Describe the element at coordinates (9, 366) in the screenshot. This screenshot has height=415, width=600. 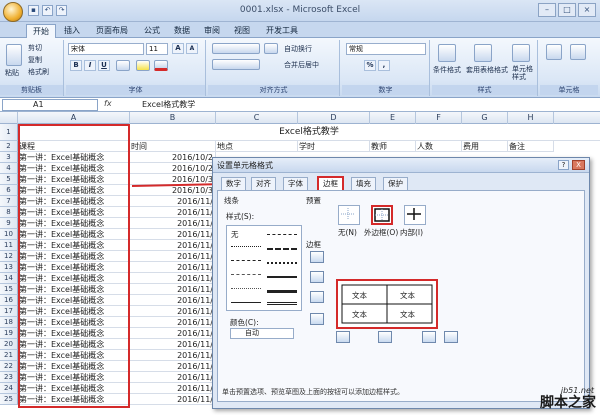
I see `row-header: 22` at that location.